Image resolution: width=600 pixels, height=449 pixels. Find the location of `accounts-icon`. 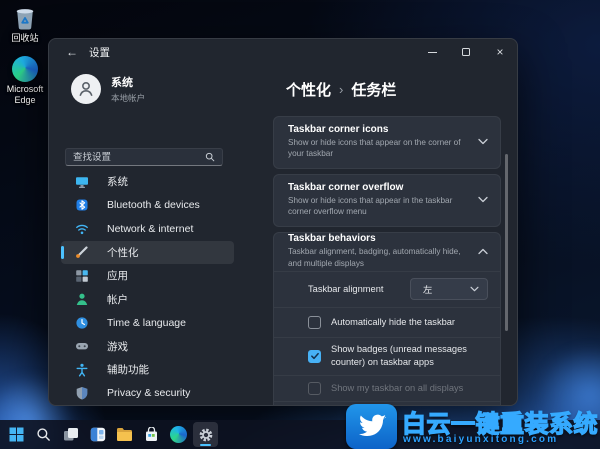

accounts-icon is located at coordinates (82, 299).